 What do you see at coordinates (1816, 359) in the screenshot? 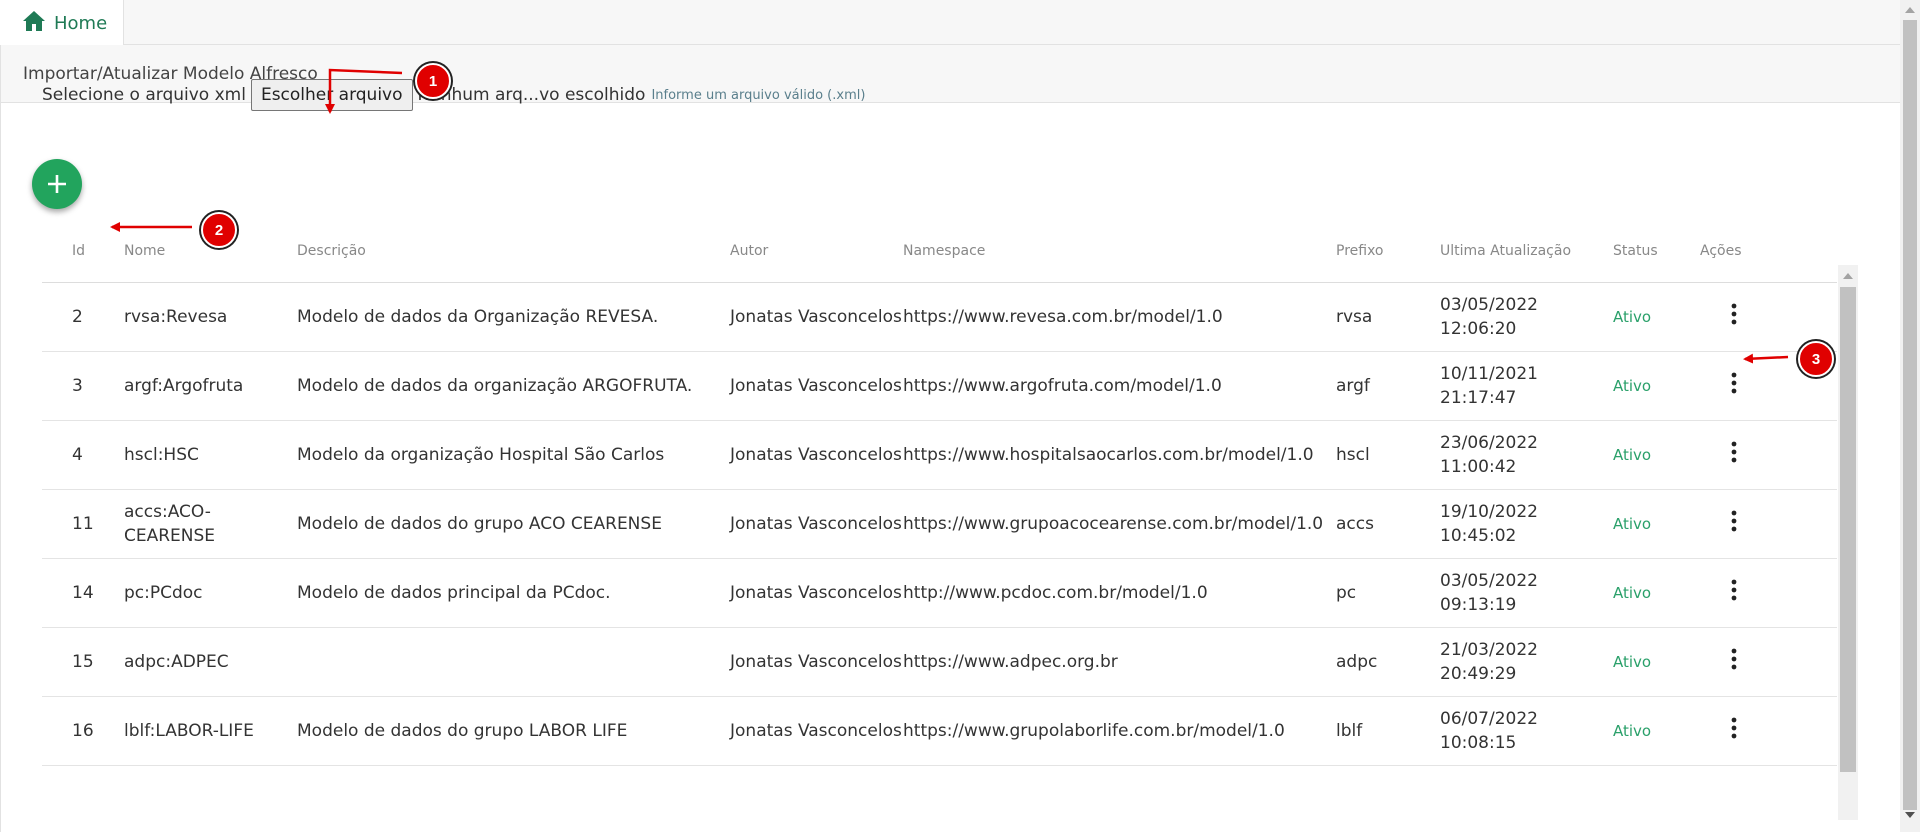
I see `annotation-badge-3: 3` at bounding box center [1816, 359].